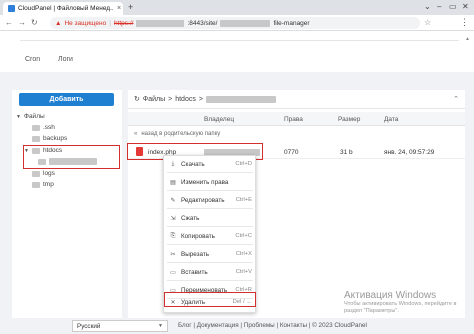 The height and width of the screenshot is (334, 474). I want to click on menu-item-paste: ▭ Вставить Ctrl+V, so click(210, 272).